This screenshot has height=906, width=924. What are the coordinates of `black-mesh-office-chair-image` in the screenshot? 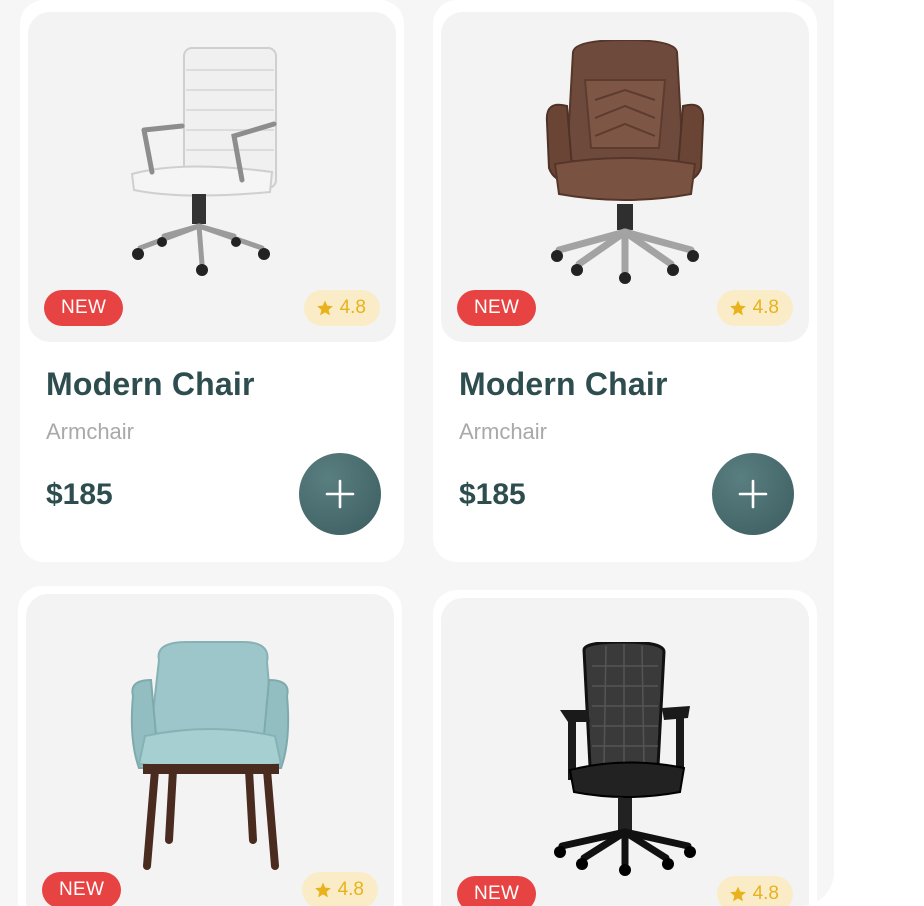 It's located at (625, 759).